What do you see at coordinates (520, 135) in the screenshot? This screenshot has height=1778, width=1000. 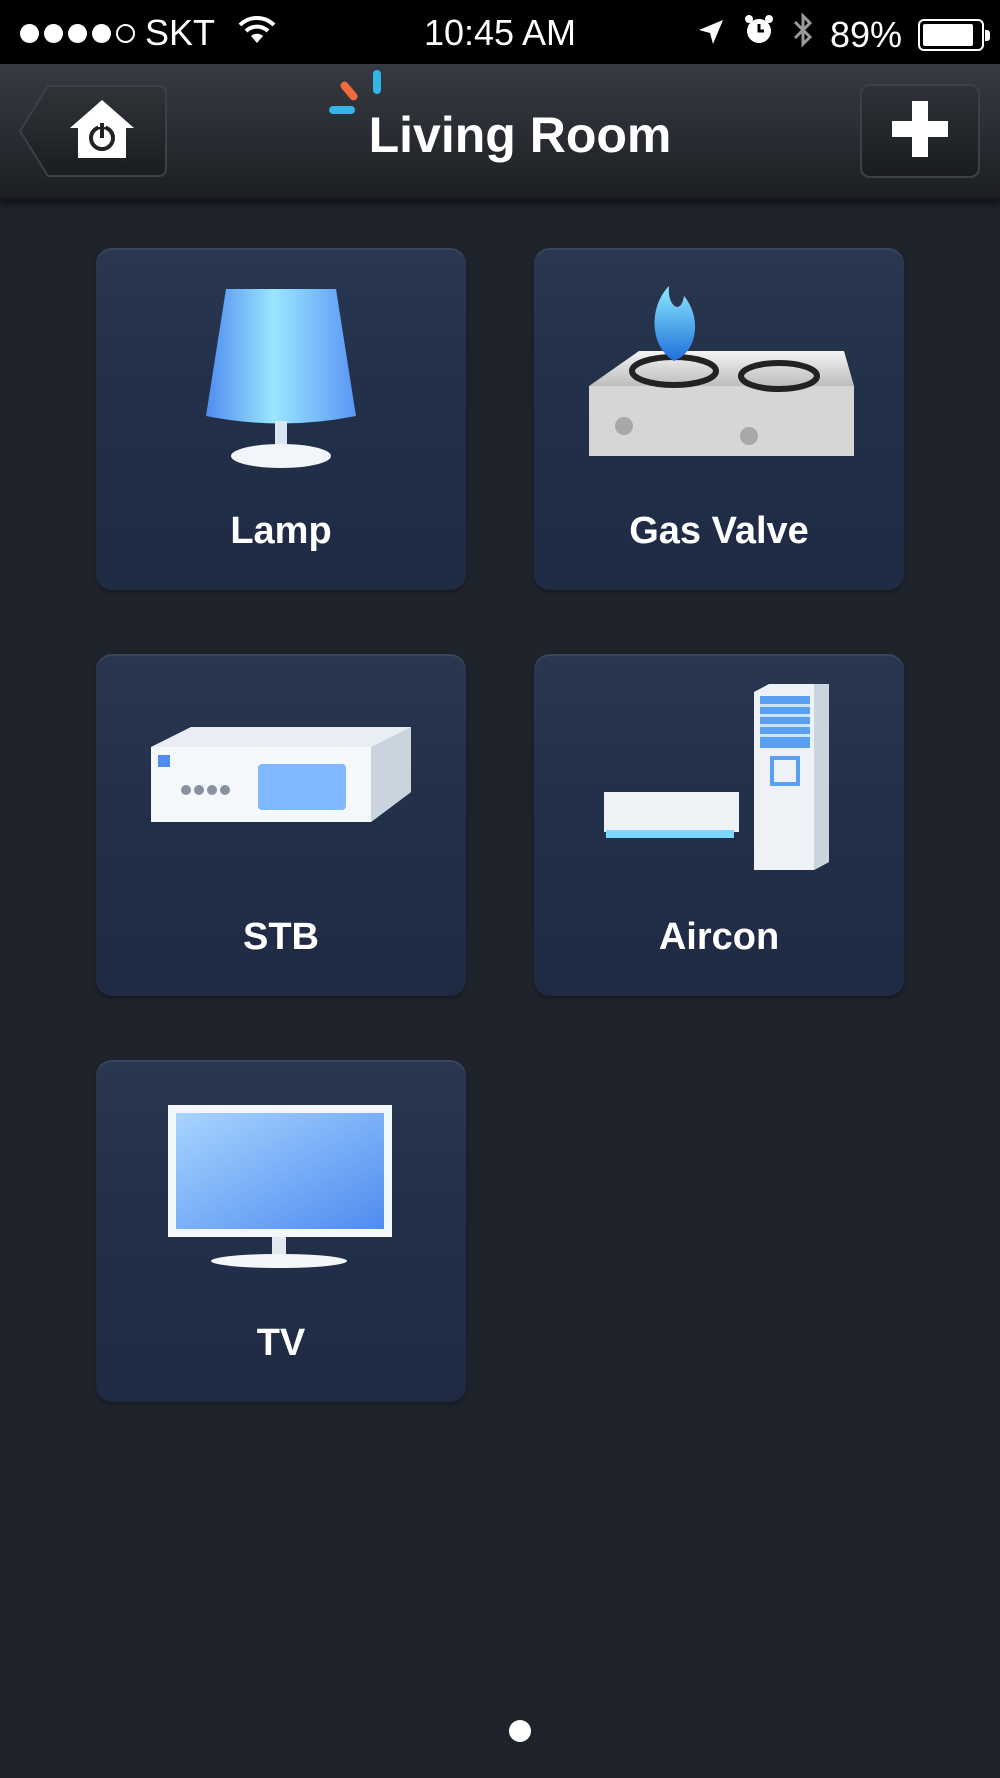 I see `page-title: Living Room` at bounding box center [520, 135].